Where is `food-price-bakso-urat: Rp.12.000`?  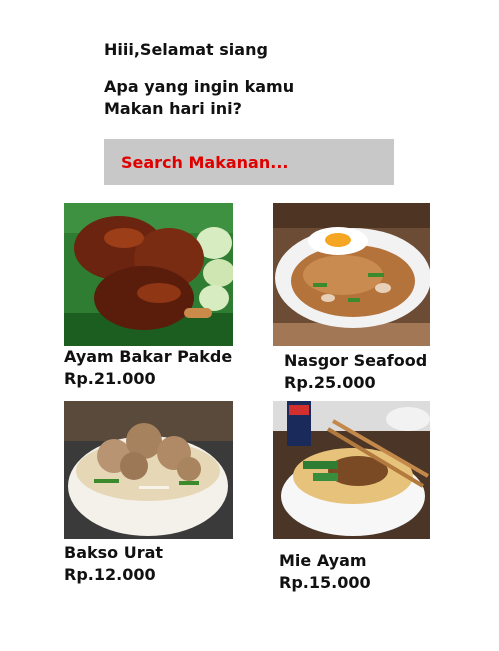
food-price-bakso-urat: Rp.12.000 is located at coordinates (110, 574).